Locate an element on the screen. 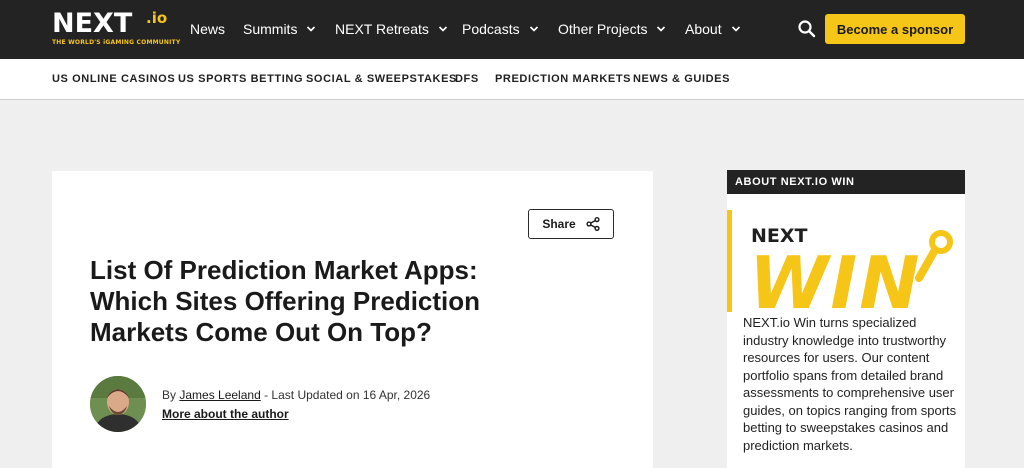 The height and width of the screenshot is (468, 1024). nav-item-label: Summits is located at coordinates (270, 29).